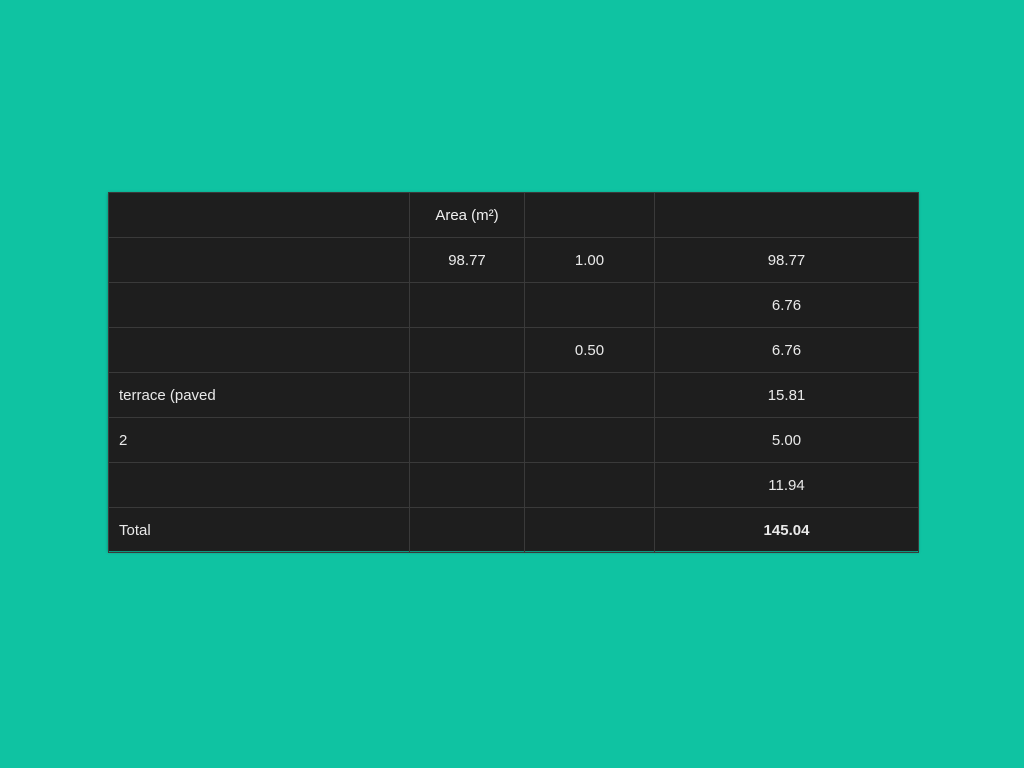  I want to click on table-row: 2 5.00, so click(513, 440).